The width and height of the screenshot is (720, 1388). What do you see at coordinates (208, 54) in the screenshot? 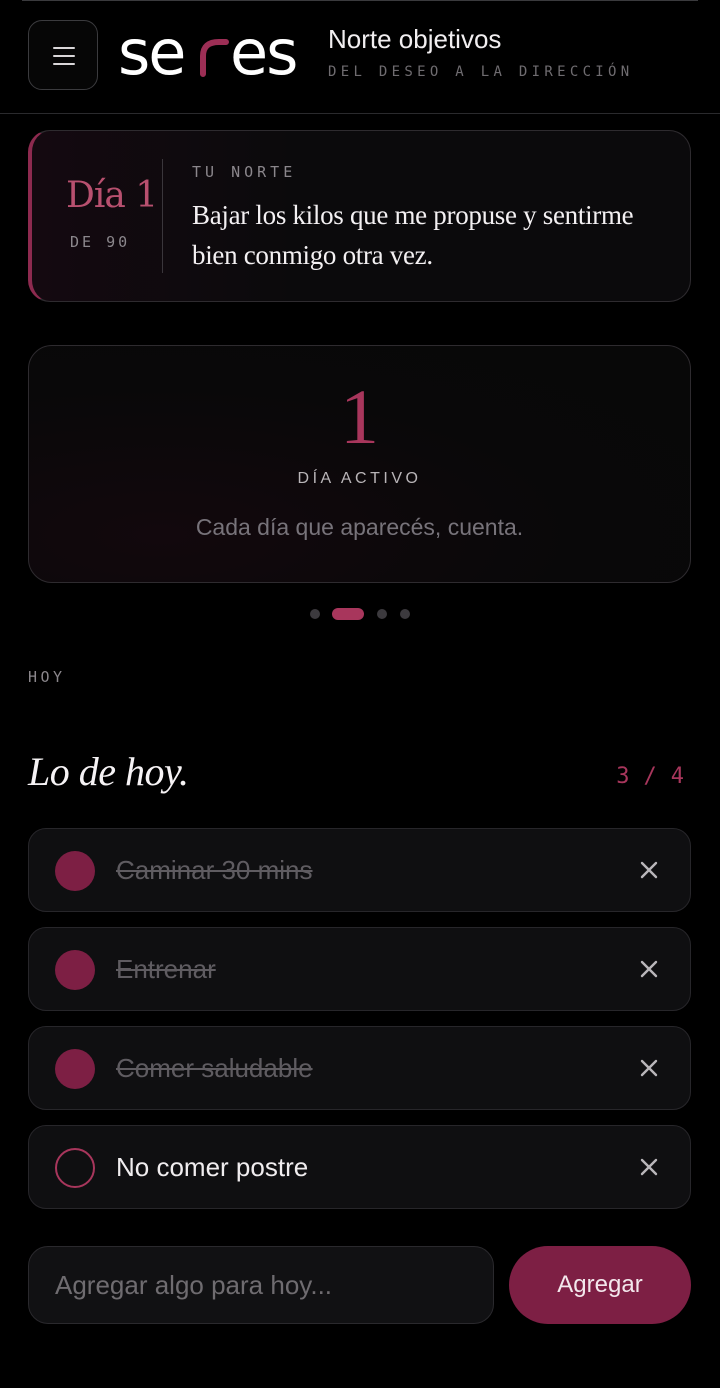
I see `seres-logo: se es` at bounding box center [208, 54].